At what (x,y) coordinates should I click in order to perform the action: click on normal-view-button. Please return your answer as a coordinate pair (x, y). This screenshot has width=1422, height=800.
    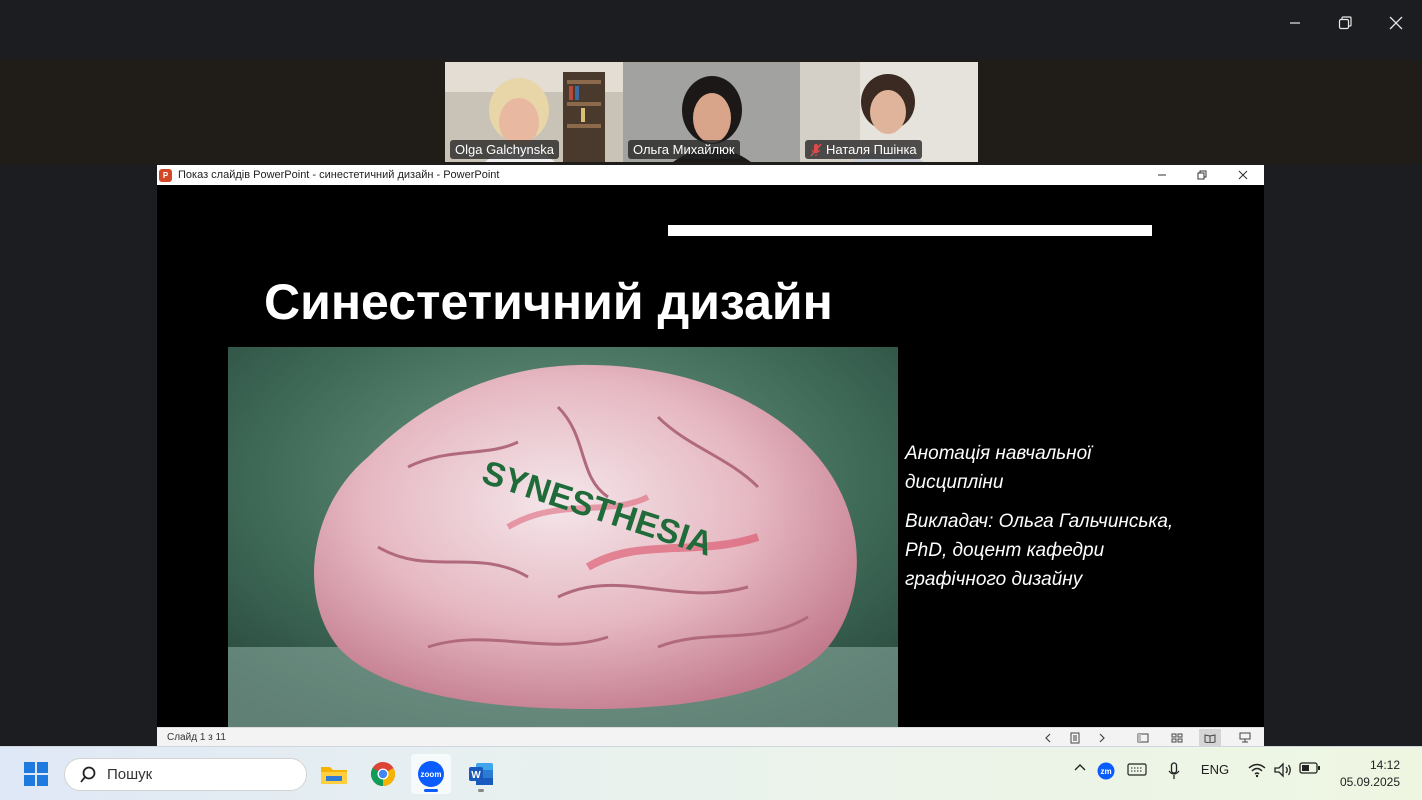
    Looking at the image, I should click on (1143, 737).